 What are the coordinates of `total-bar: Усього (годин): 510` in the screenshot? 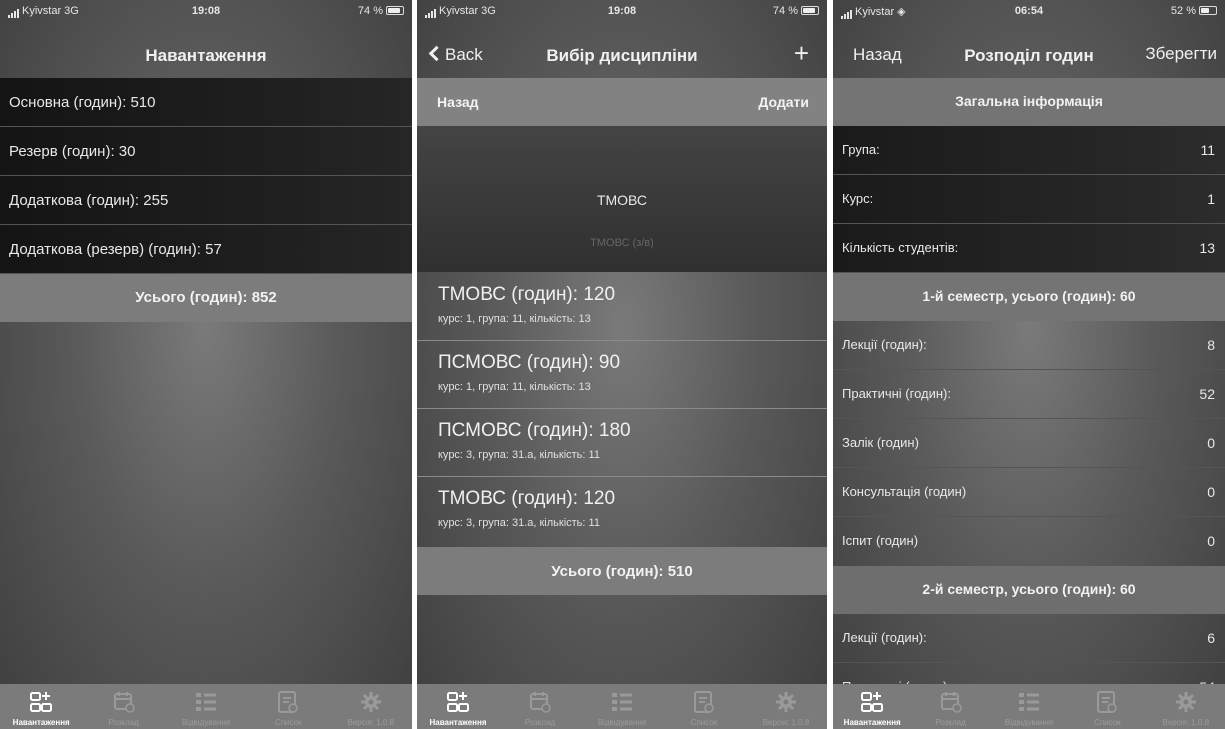 It's located at (622, 571).